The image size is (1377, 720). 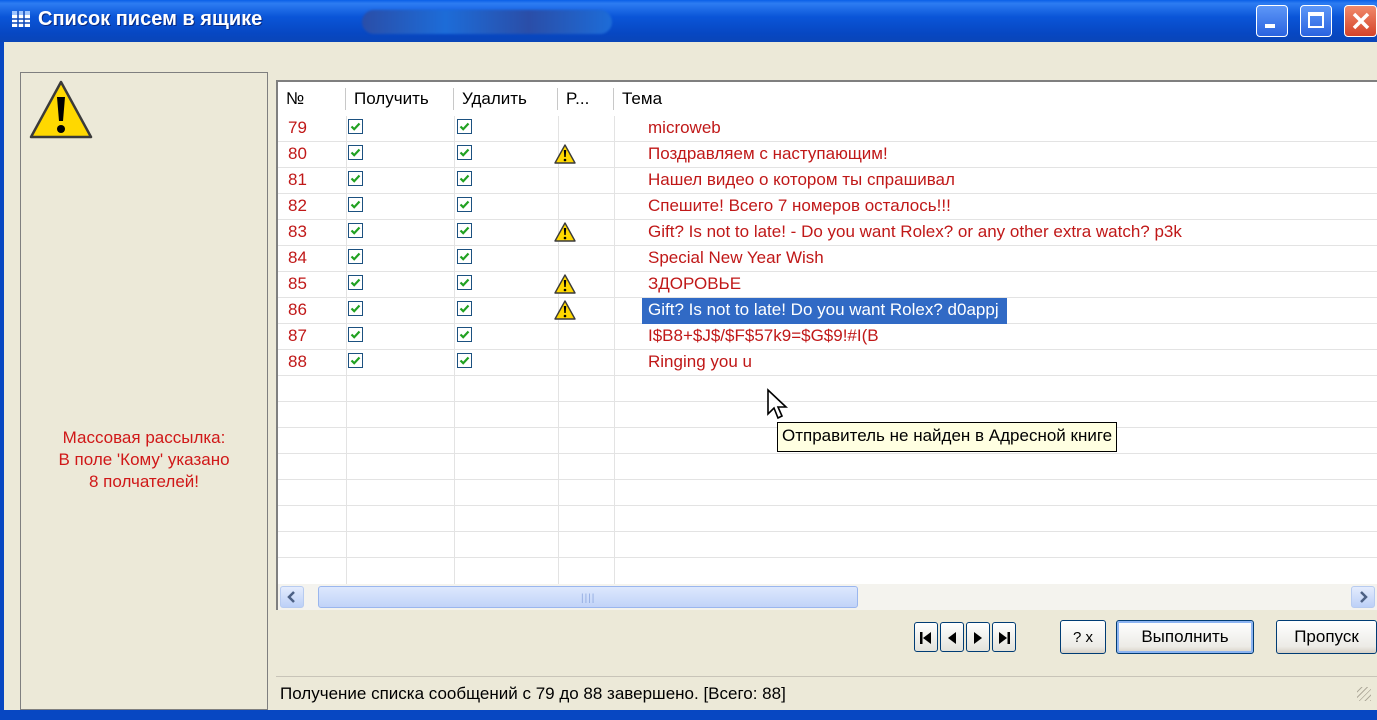 I want to click on horizontal-scrollbar: ||||, so click(x=827, y=597).